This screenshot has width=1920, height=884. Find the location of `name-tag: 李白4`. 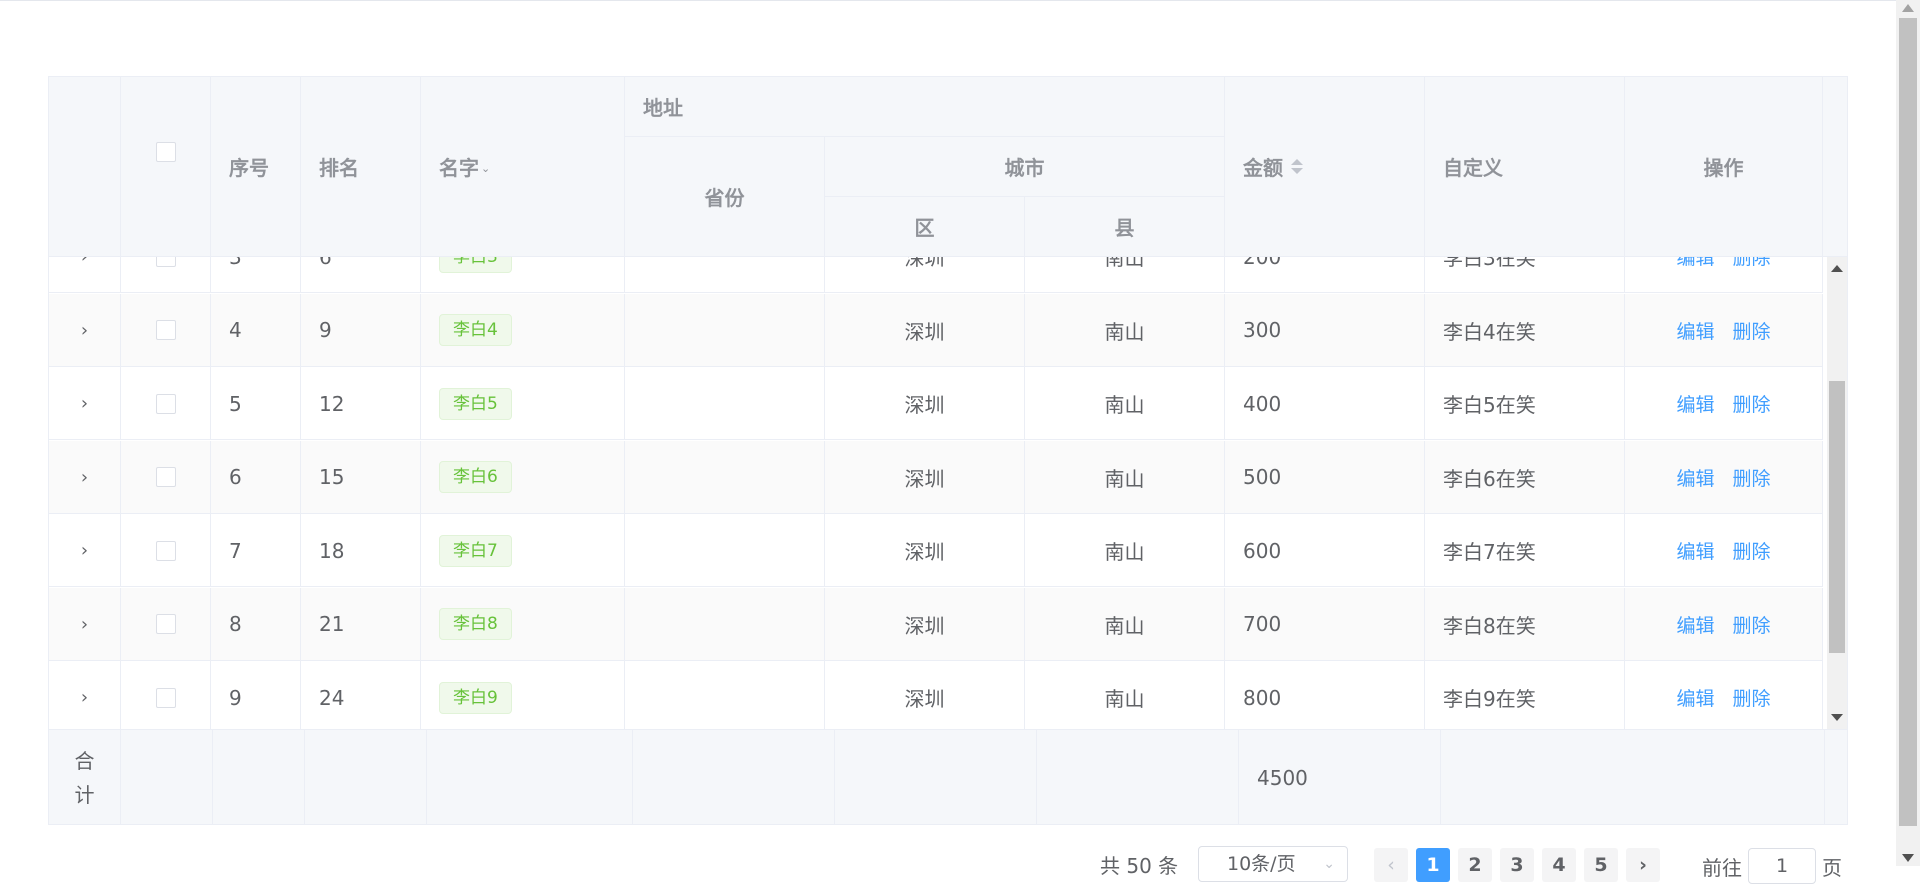

name-tag: 李白4 is located at coordinates (475, 330).